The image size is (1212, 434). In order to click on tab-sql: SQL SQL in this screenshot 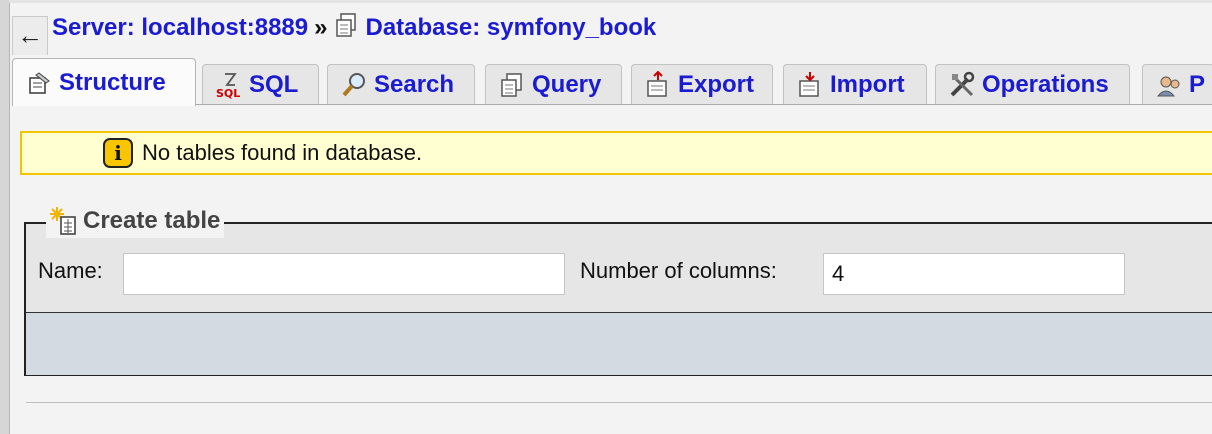, I will do `click(260, 84)`.